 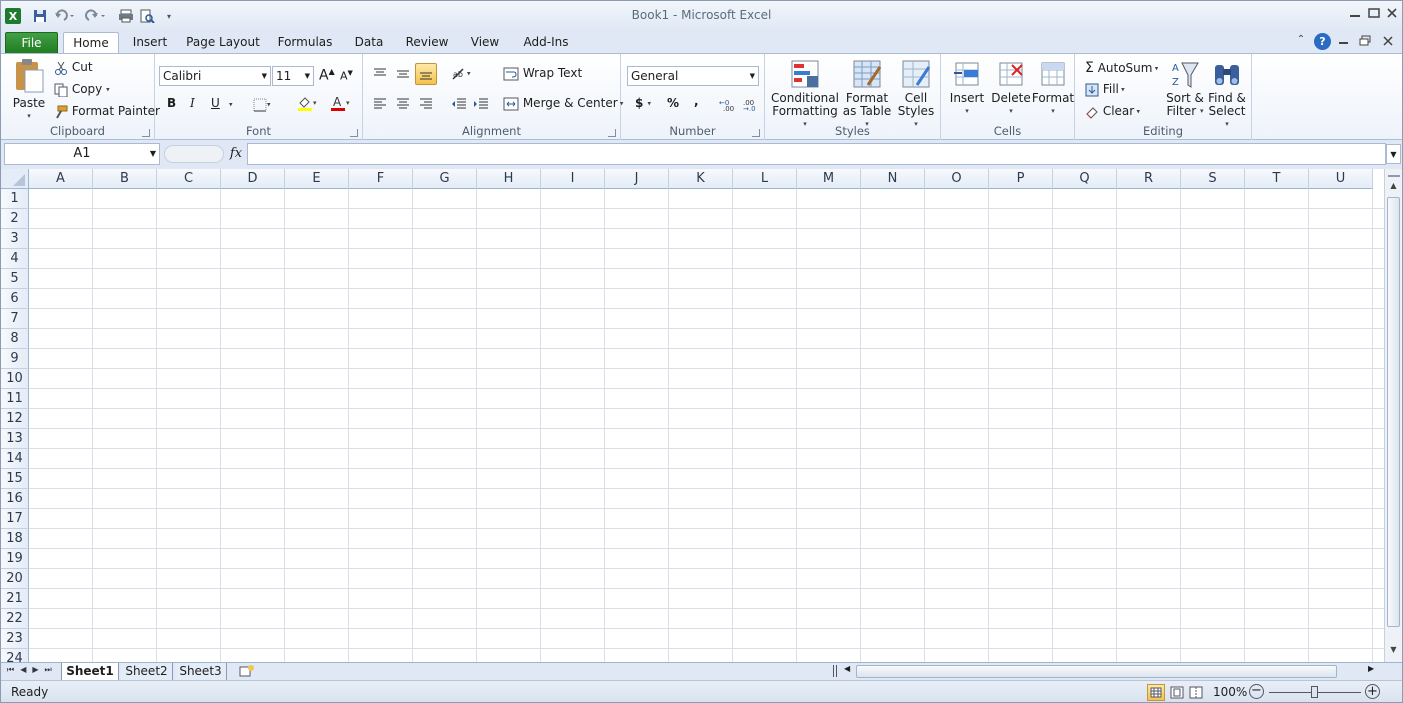 What do you see at coordinates (1314, 692) in the screenshot?
I see `zoom-slider-thumb` at bounding box center [1314, 692].